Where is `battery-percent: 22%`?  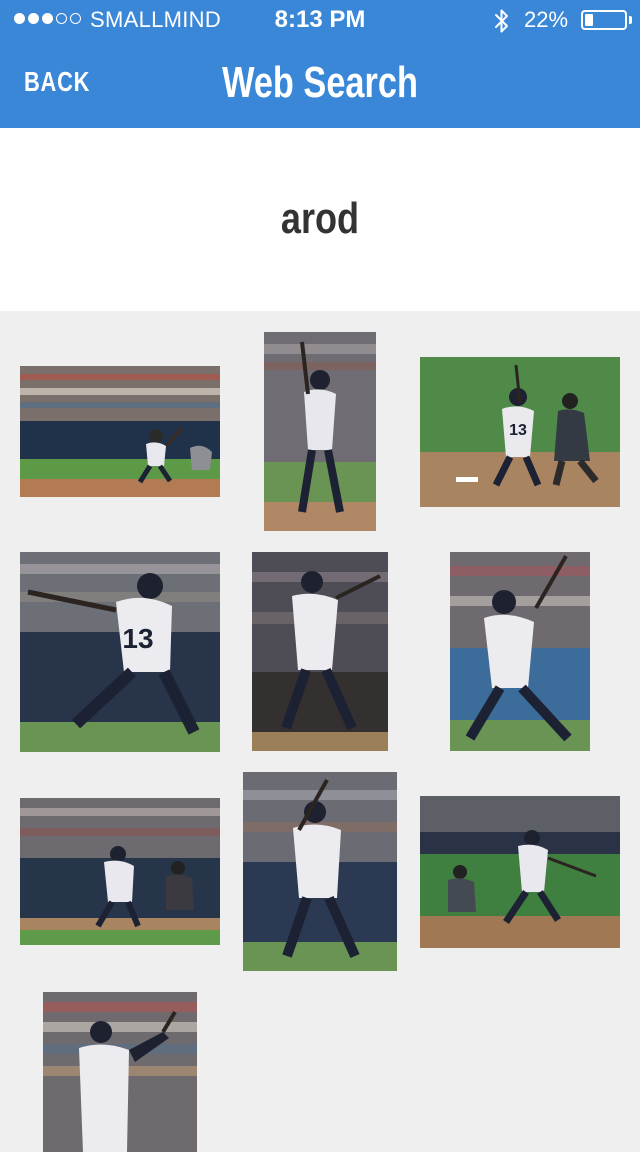 battery-percent: 22% is located at coordinates (546, 19).